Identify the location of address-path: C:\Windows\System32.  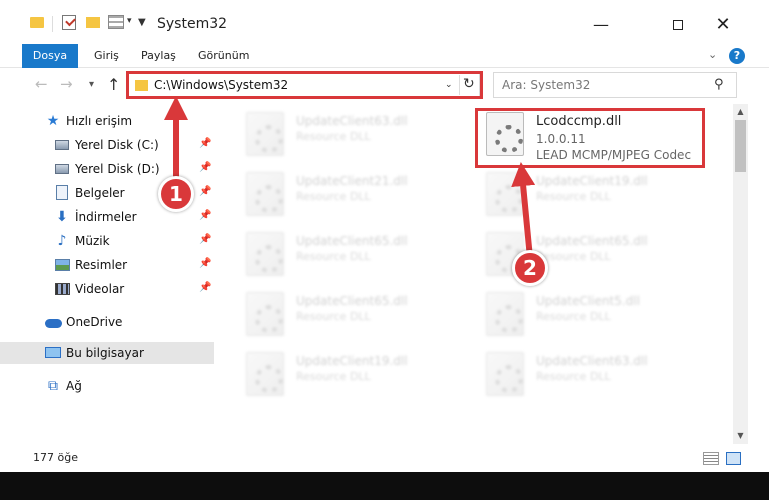
(221, 85).